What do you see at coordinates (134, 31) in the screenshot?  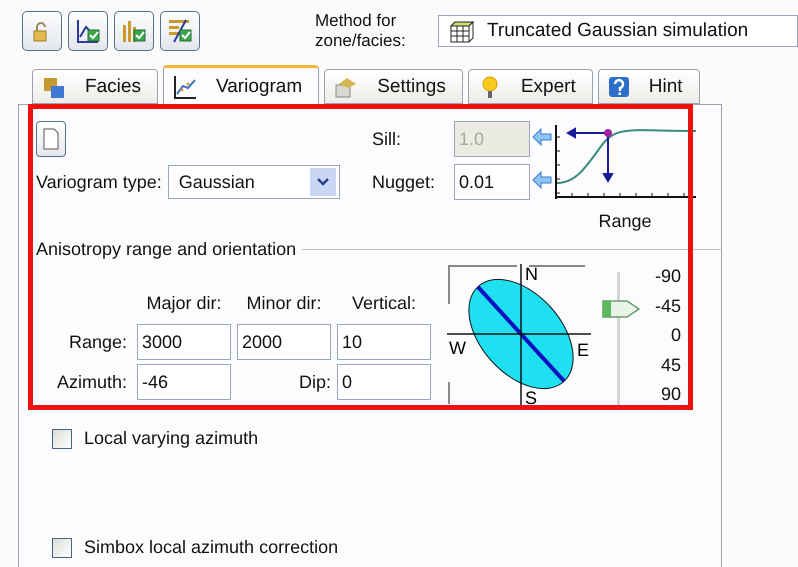 I see `bar-chart-check-button` at bounding box center [134, 31].